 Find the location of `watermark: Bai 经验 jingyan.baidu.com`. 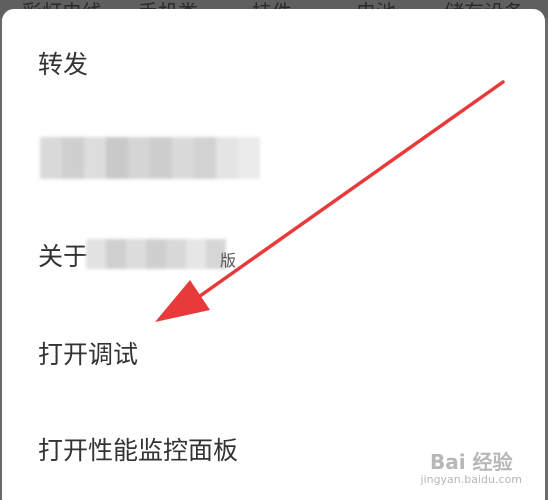

watermark: Bai 经验 jingyan.baidu.com is located at coordinates (471, 466).